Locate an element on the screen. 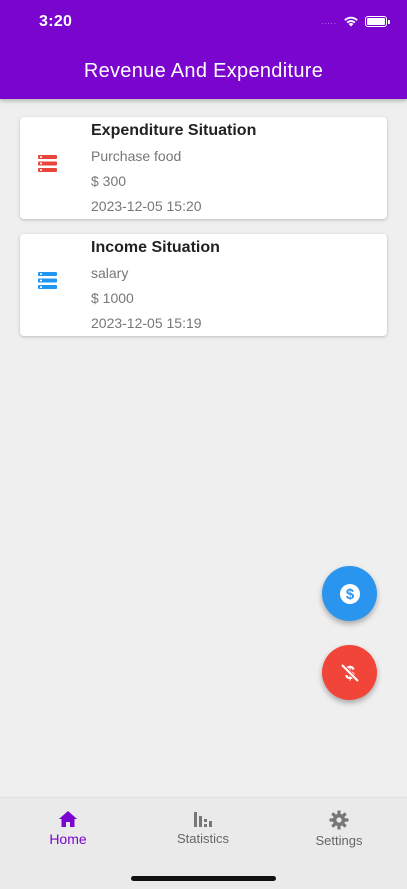 This screenshot has height=889, width=407. nav-item-settings: Settings is located at coordinates (339, 829).